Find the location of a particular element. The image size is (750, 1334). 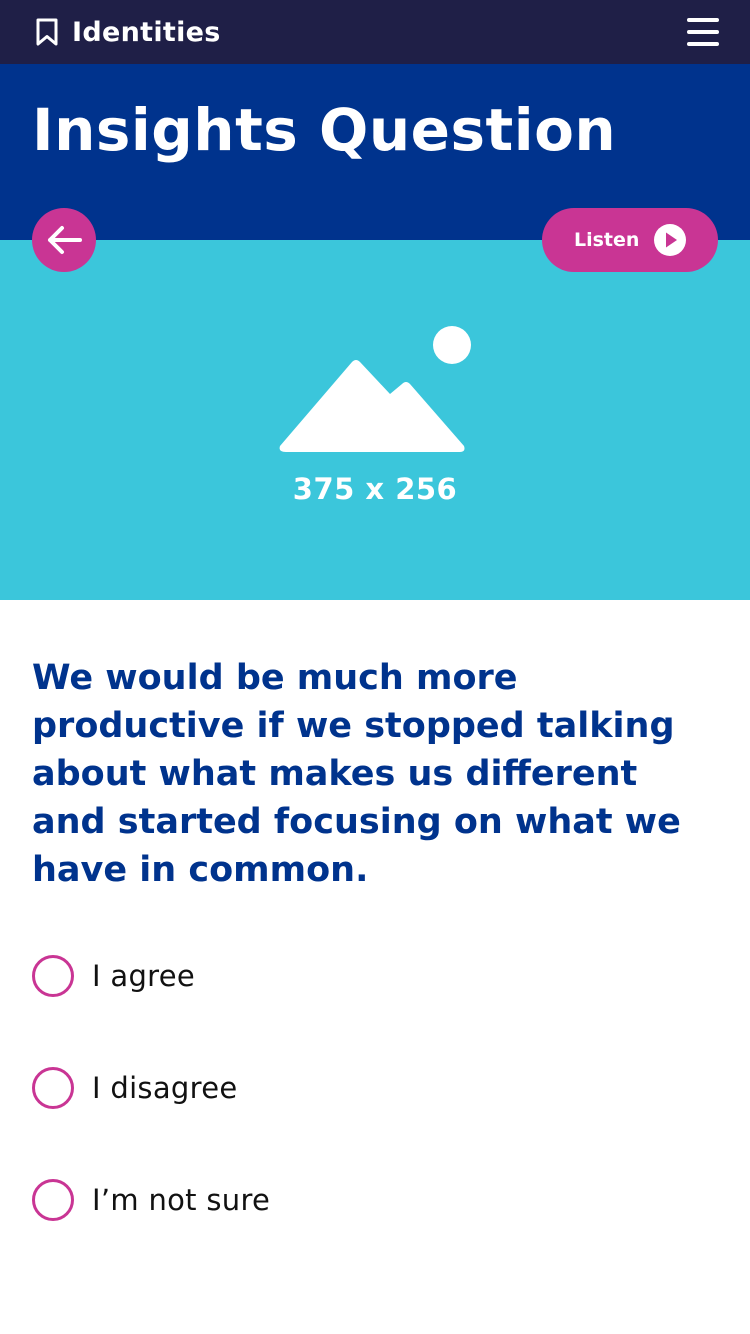

option-label: I agree is located at coordinates (144, 976).